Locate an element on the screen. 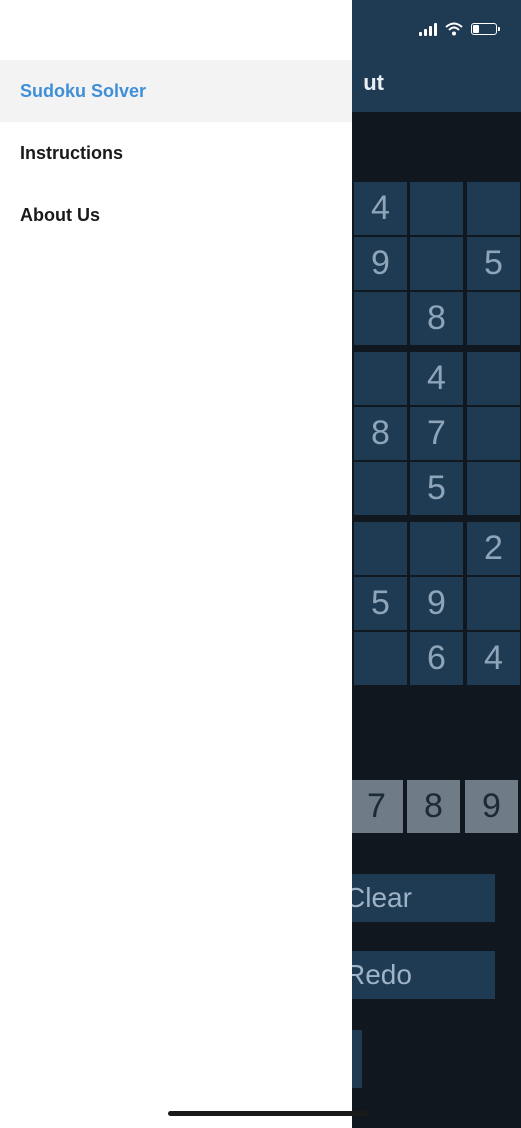 The image size is (521, 1128). home-indicator is located at coordinates (268, 1113).